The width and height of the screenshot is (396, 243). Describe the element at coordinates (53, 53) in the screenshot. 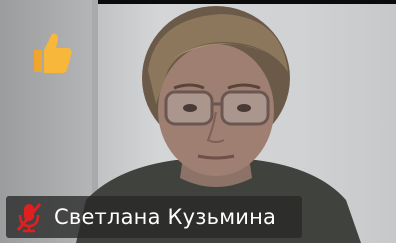

I see `thumbs-up-icon` at that location.